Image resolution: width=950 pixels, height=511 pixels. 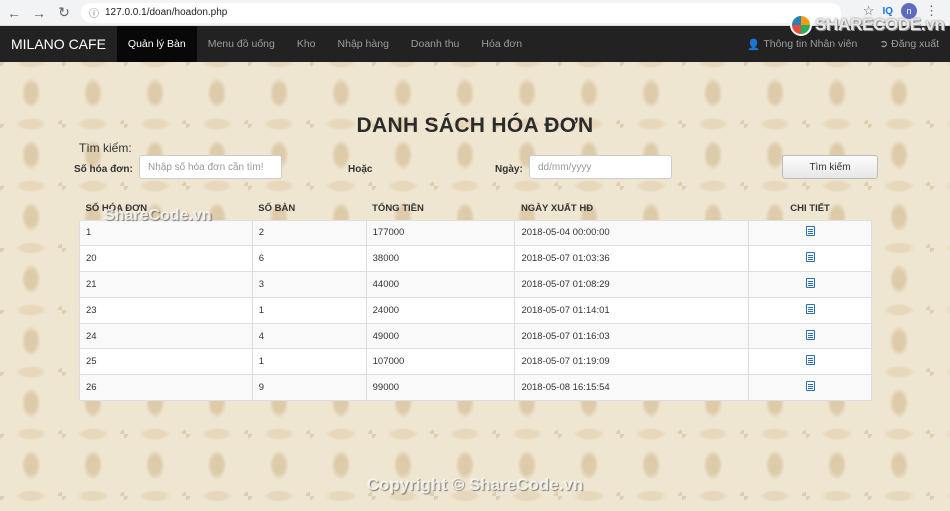 I want to click on date-label: Ngày:, so click(x=509, y=169).